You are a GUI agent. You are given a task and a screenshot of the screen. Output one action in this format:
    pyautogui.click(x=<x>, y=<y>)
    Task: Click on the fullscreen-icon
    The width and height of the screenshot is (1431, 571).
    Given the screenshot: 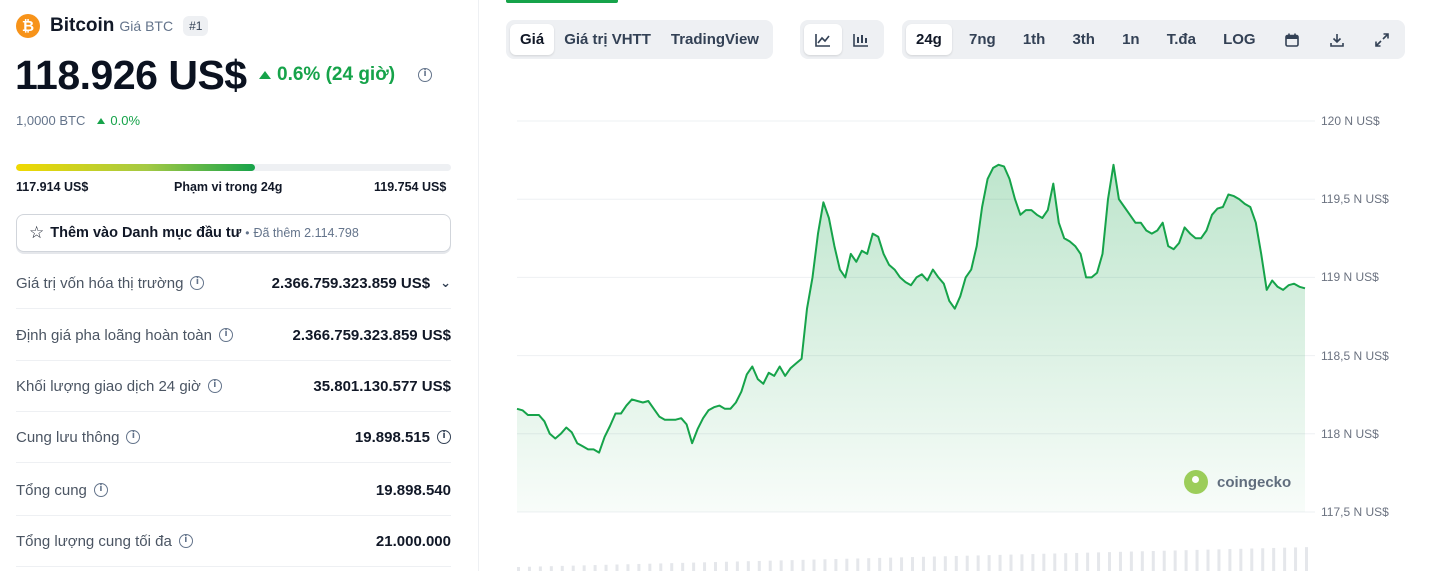 What is the action you would take?
    pyautogui.click(x=1382, y=39)
    